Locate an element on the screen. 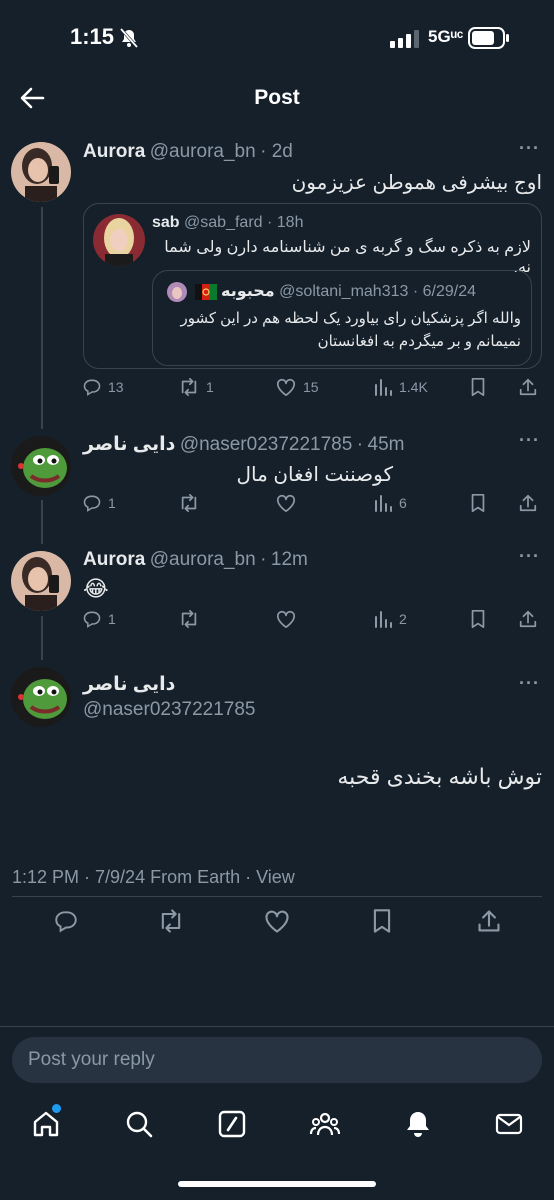 This screenshot has height=1200, width=554. messages-icon is located at coordinates (509, 1124).